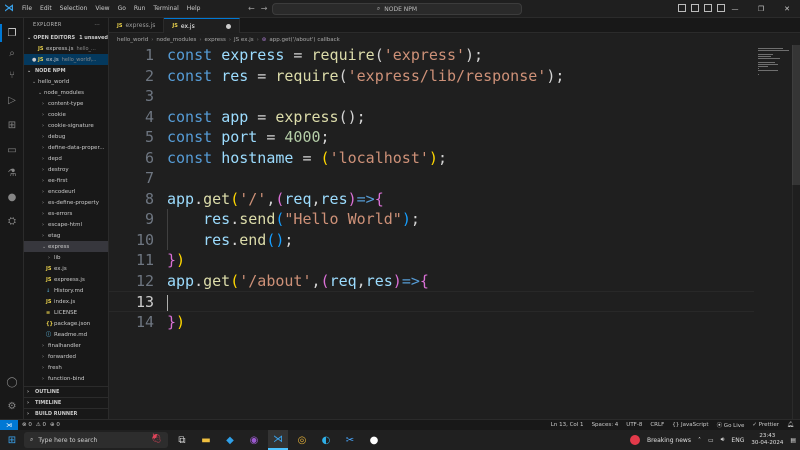 This screenshot has height=450, width=800. I want to click on testing-icon: ⚗, so click(12, 173).